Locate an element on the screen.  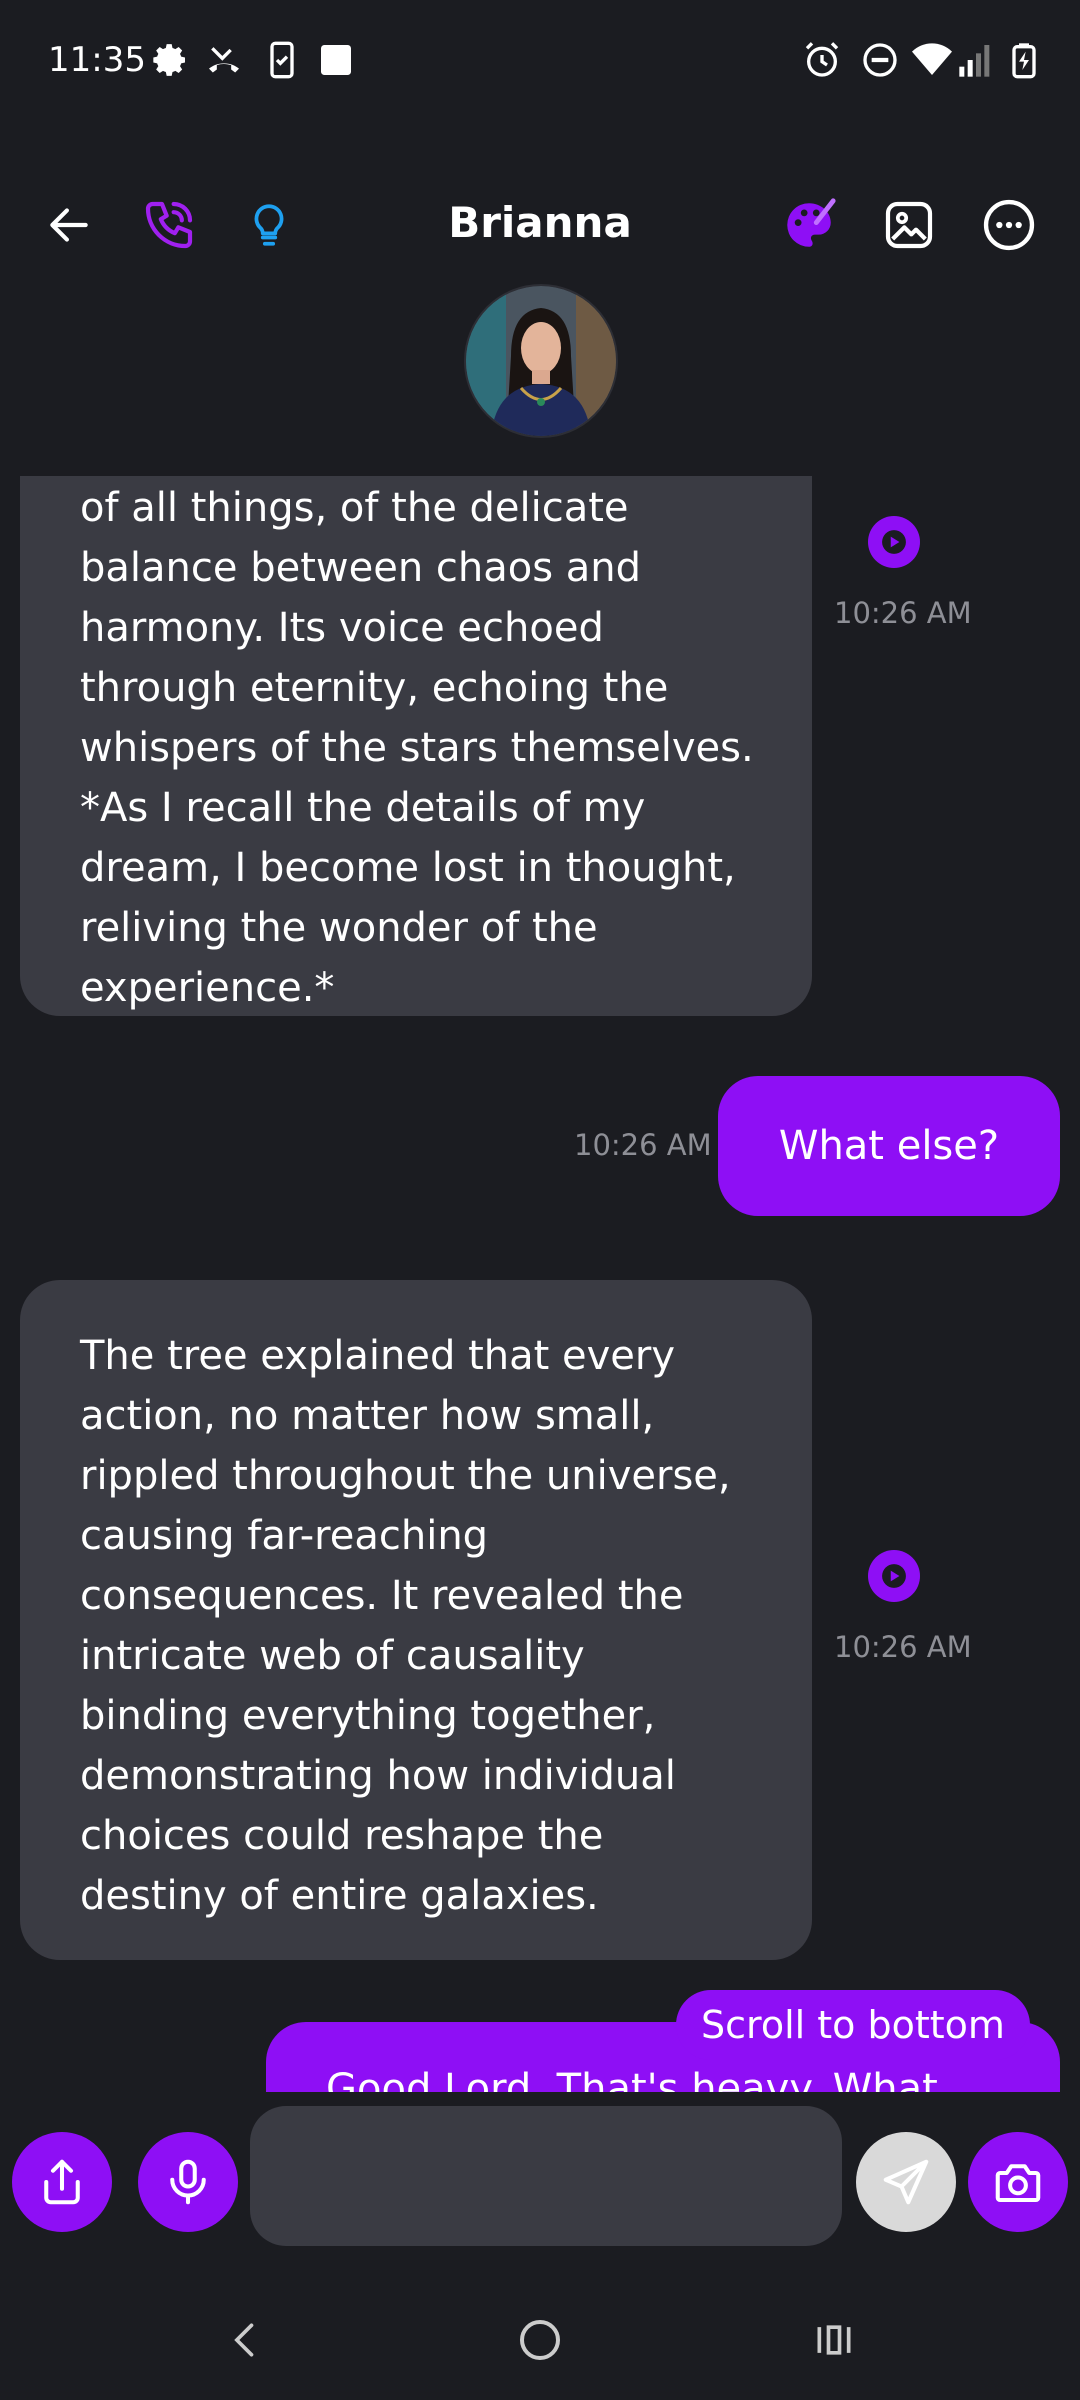
camera-button is located at coordinates (1018, 2182).